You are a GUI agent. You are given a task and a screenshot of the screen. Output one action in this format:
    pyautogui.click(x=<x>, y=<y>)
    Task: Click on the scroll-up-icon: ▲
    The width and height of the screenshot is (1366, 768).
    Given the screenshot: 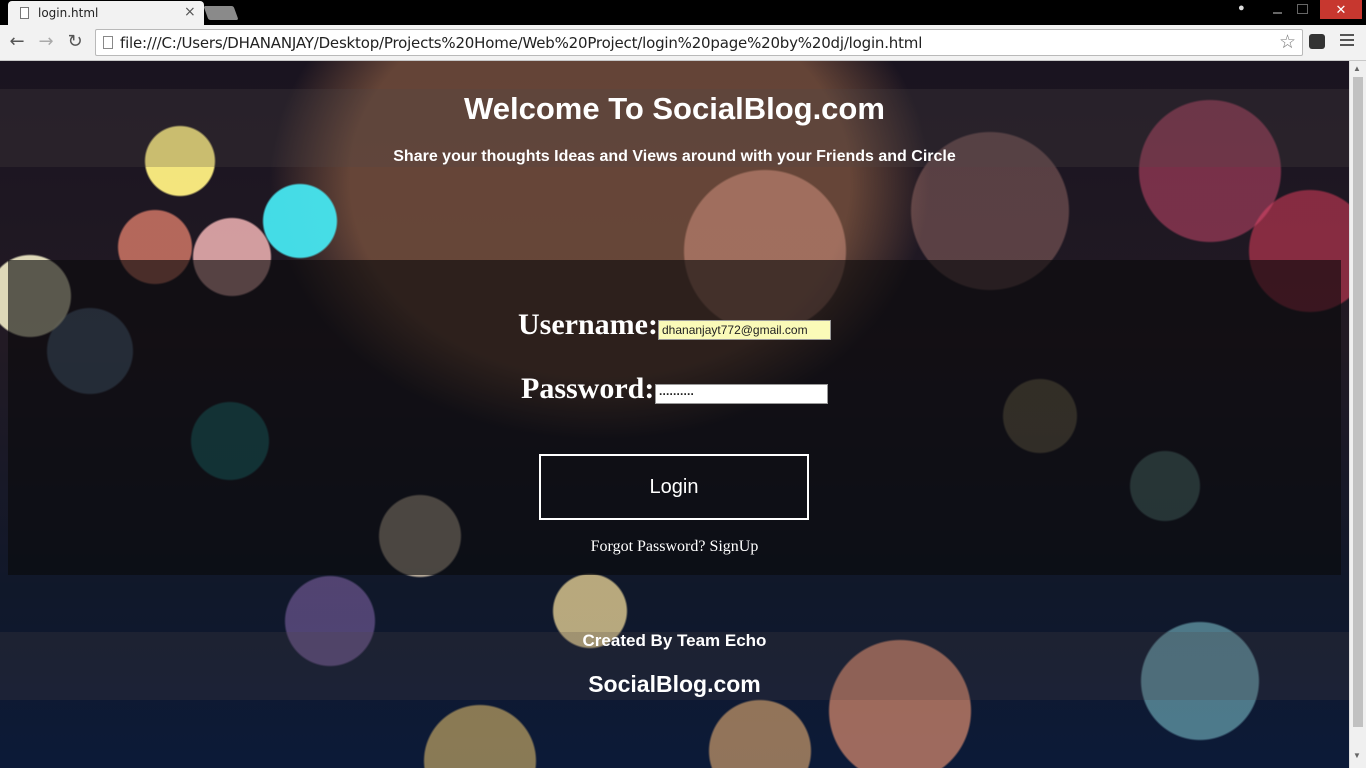 What is the action you would take?
    pyautogui.click(x=1357, y=68)
    